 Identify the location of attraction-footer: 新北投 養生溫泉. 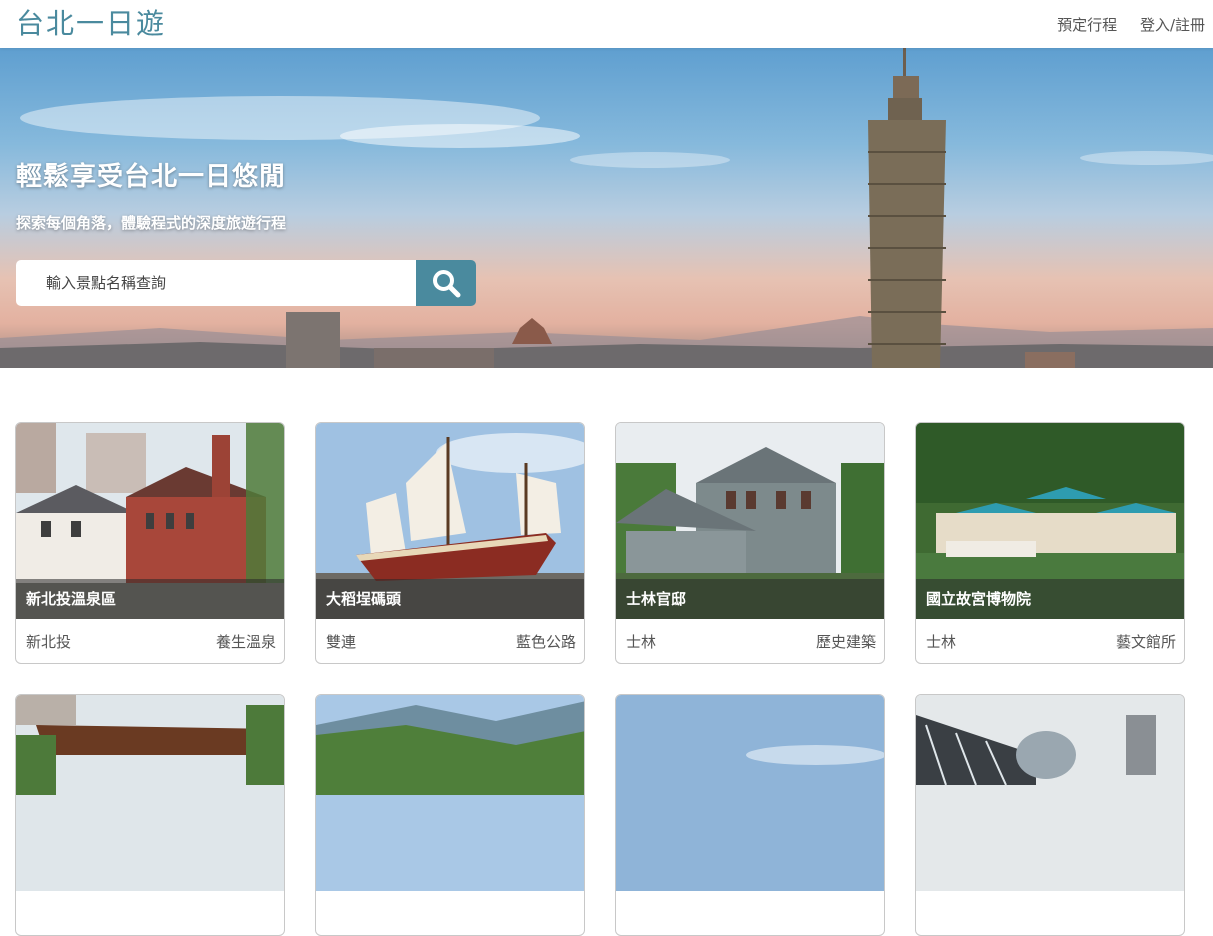
(150, 641).